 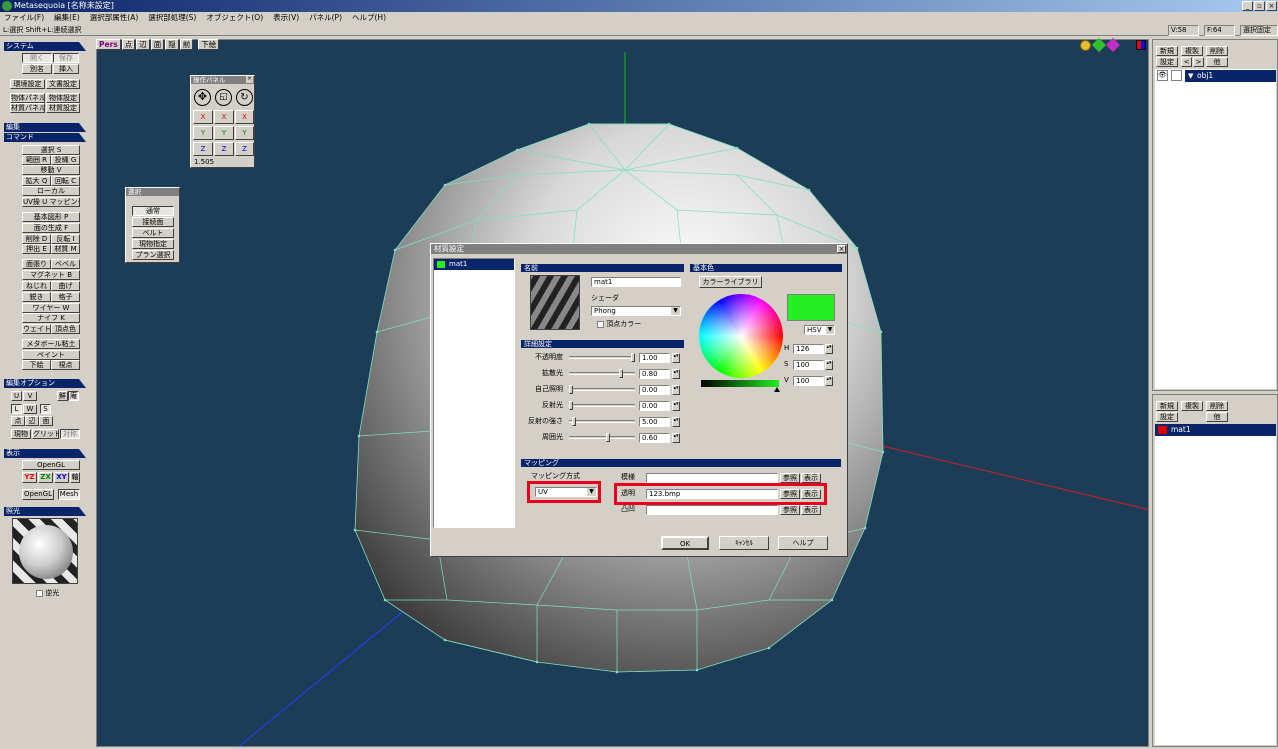 What do you see at coordinates (36, 160) in the screenshot?
I see `range-tool-button: 範囲 R` at bounding box center [36, 160].